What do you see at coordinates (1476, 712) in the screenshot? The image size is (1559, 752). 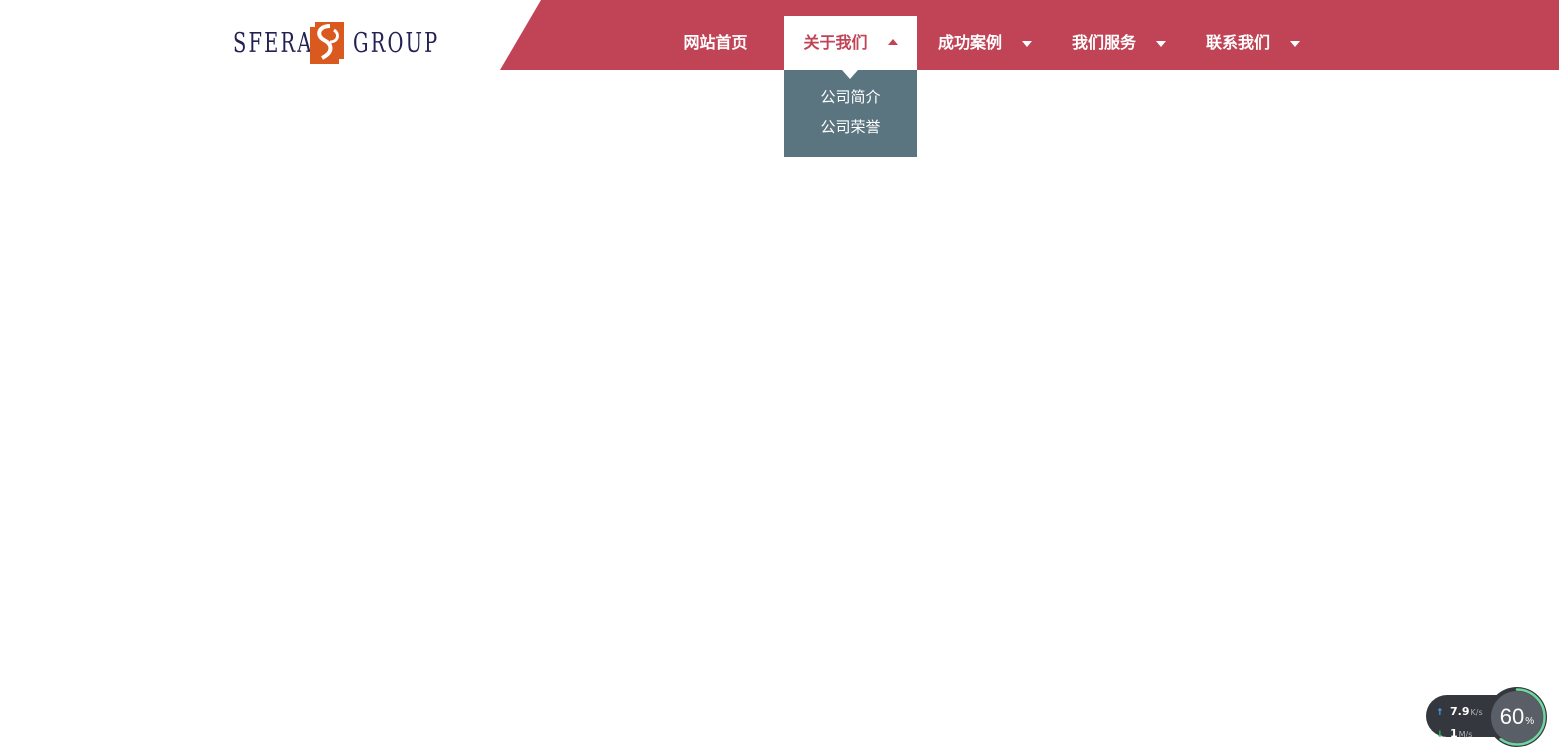 I see `upload-unit: K/s` at bounding box center [1476, 712].